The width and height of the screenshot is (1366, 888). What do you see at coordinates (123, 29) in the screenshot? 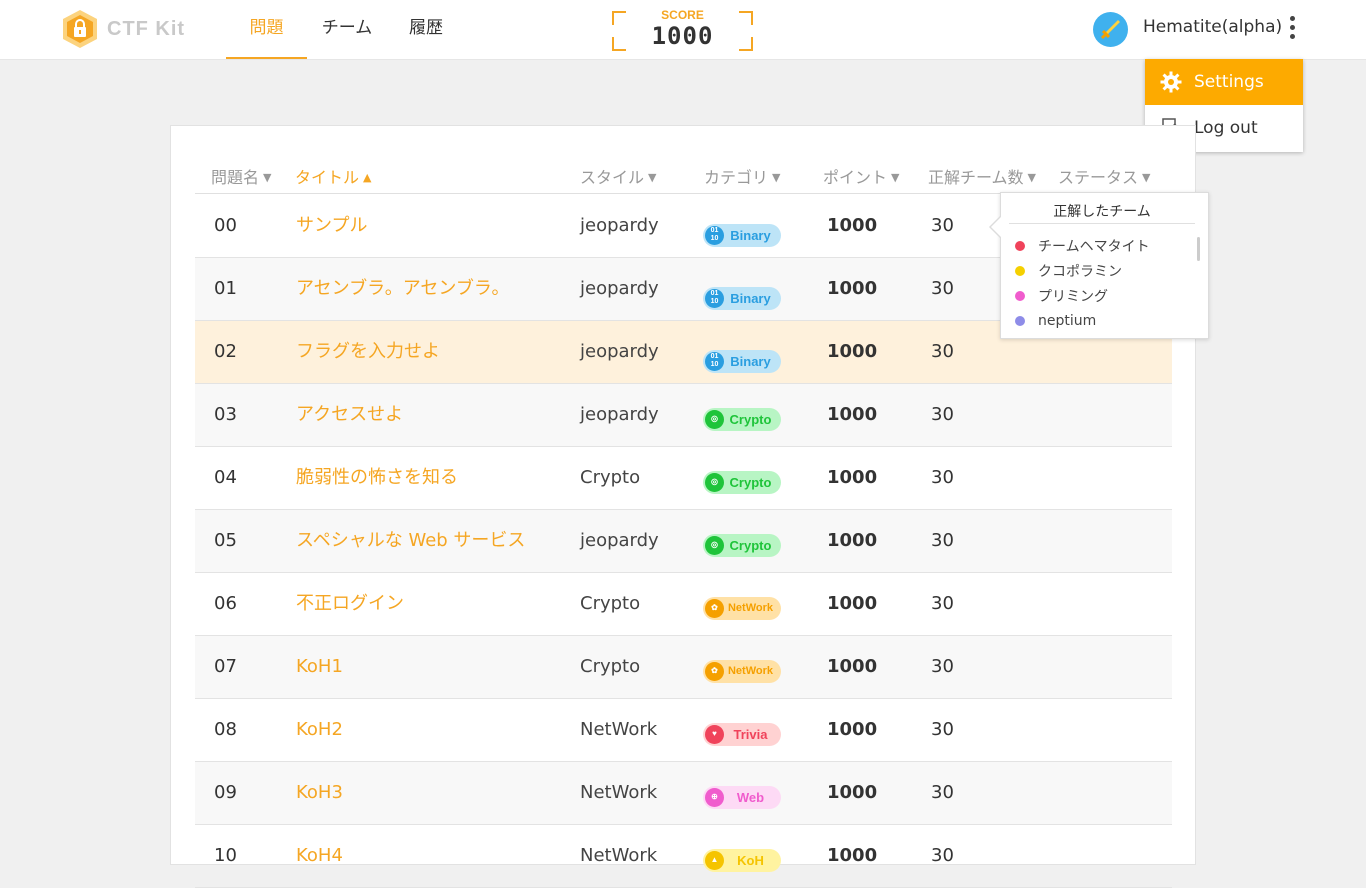
I see `app-logo: CTF Kit` at bounding box center [123, 29].